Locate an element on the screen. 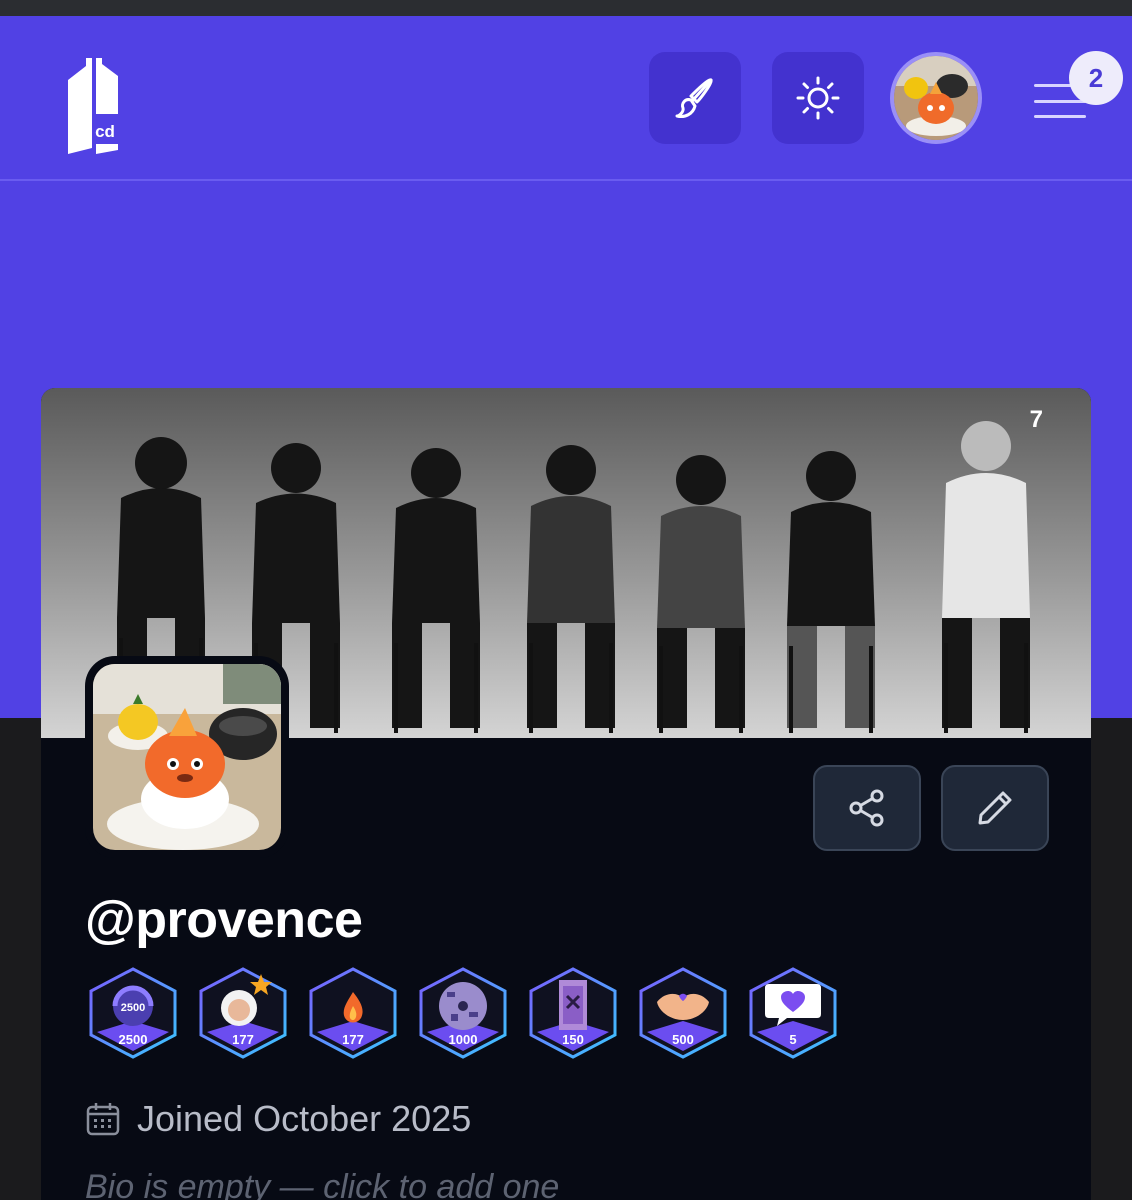 Image resolution: width=1132 pixels, height=1200 pixels. badge-count: 1000 is located at coordinates (463, 1039).